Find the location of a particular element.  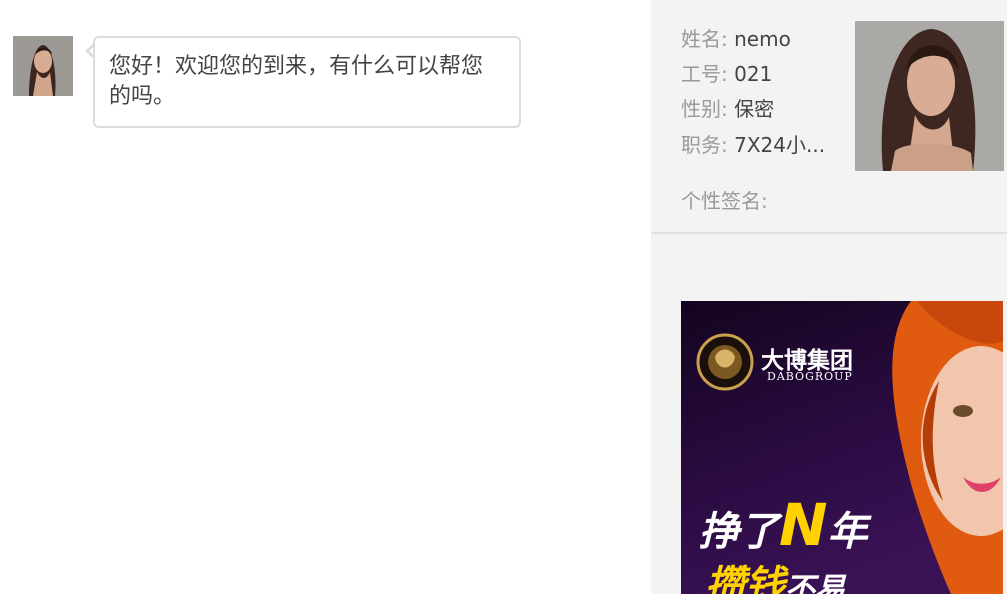

info-row-id: 工号: 021 is located at coordinates (726, 74).